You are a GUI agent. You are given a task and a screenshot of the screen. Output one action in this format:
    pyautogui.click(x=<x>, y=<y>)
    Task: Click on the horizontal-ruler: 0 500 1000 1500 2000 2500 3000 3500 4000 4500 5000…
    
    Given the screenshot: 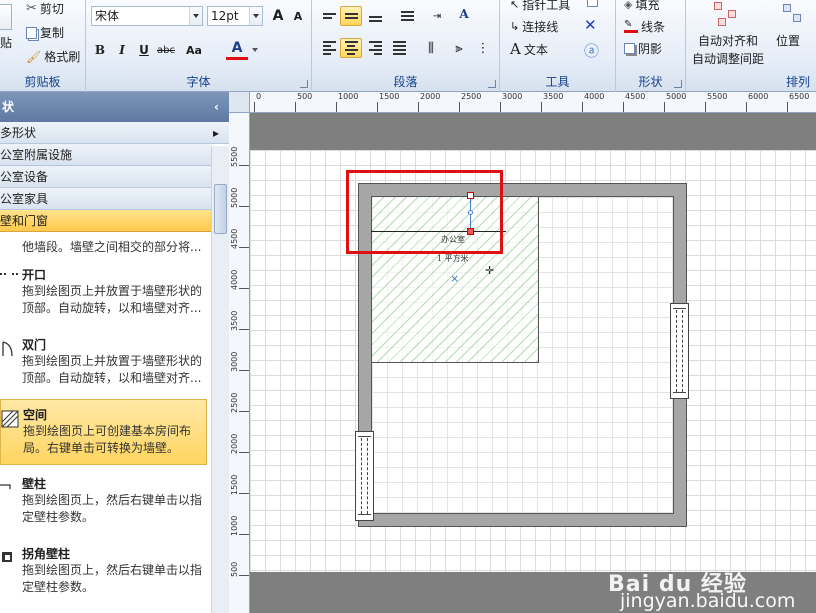 What is the action you would take?
    pyautogui.click(x=533, y=102)
    